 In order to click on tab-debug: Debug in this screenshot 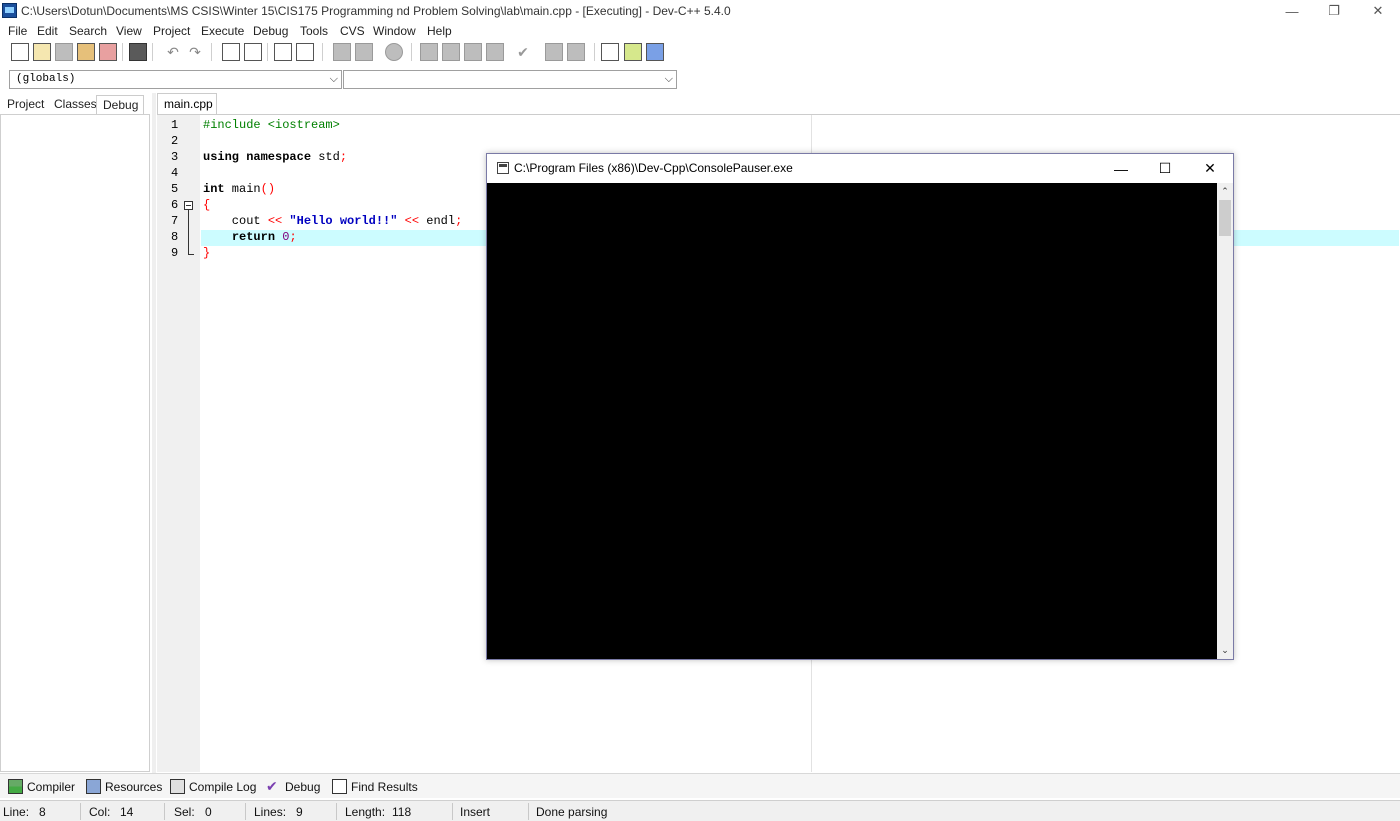, I will do `click(120, 104)`.